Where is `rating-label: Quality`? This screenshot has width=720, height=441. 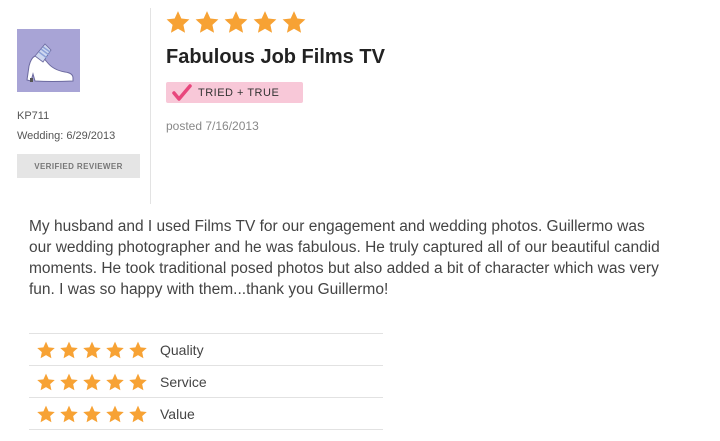 rating-label: Quality is located at coordinates (182, 349).